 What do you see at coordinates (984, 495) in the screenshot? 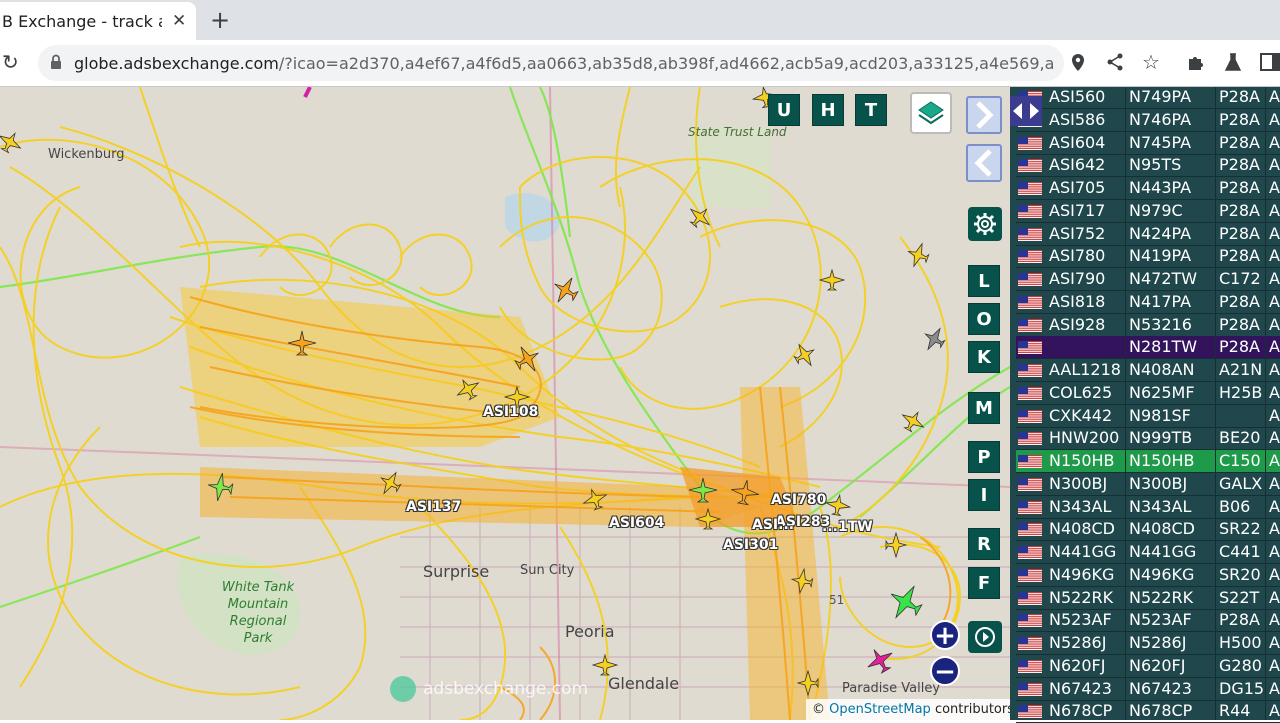
I see `button-i: I` at bounding box center [984, 495].